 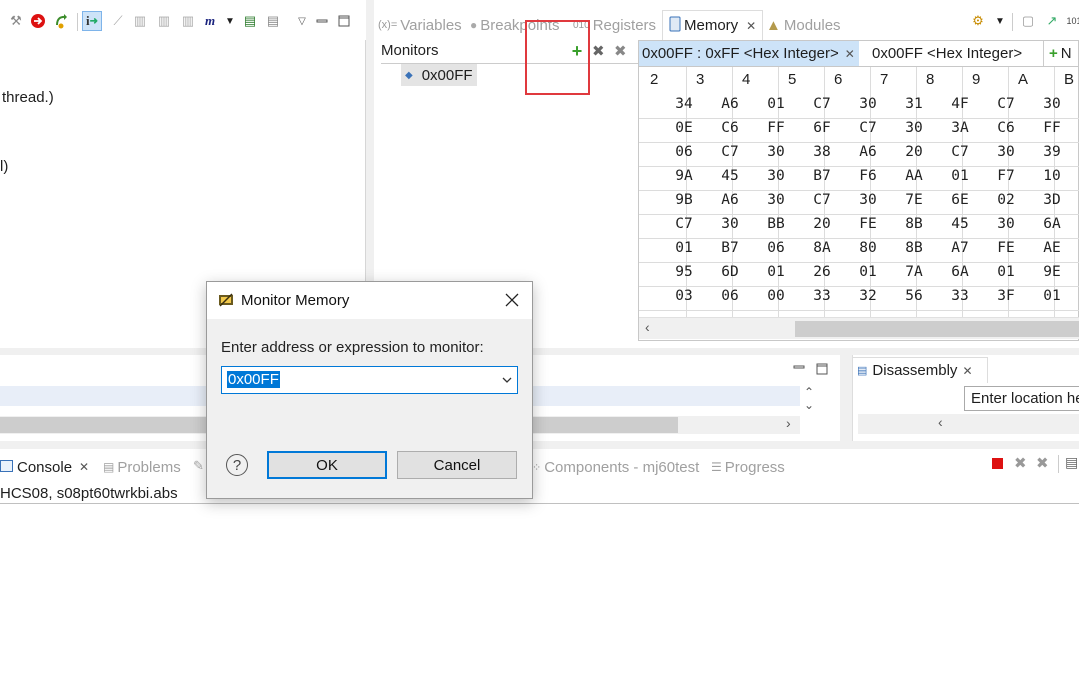 I want to click on remove-all-monitors-icon: ✖, so click(x=620, y=51).